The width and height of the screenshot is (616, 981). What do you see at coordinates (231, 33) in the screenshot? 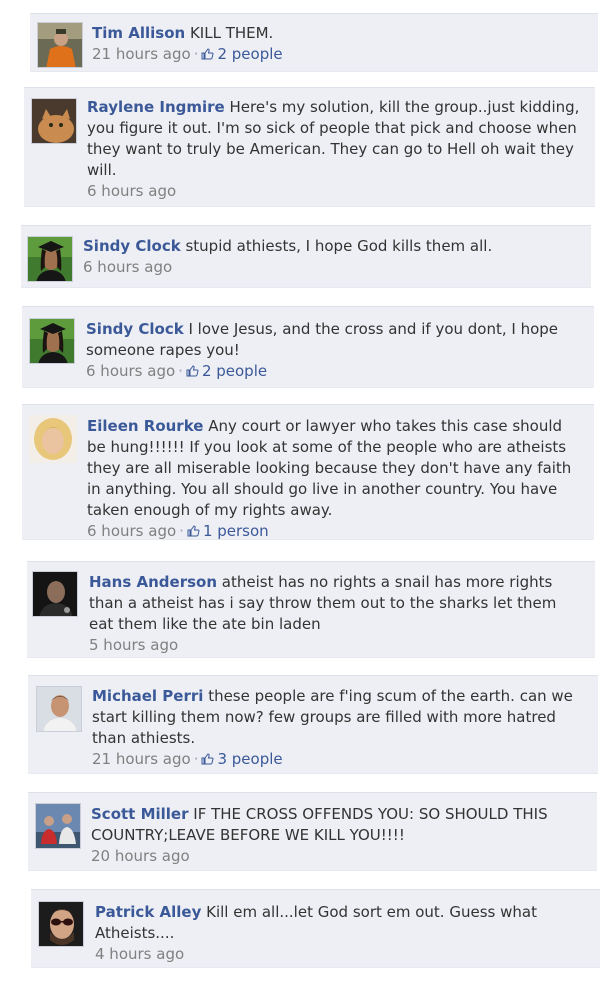
I see `comment-text: KILL THEM.` at bounding box center [231, 33].